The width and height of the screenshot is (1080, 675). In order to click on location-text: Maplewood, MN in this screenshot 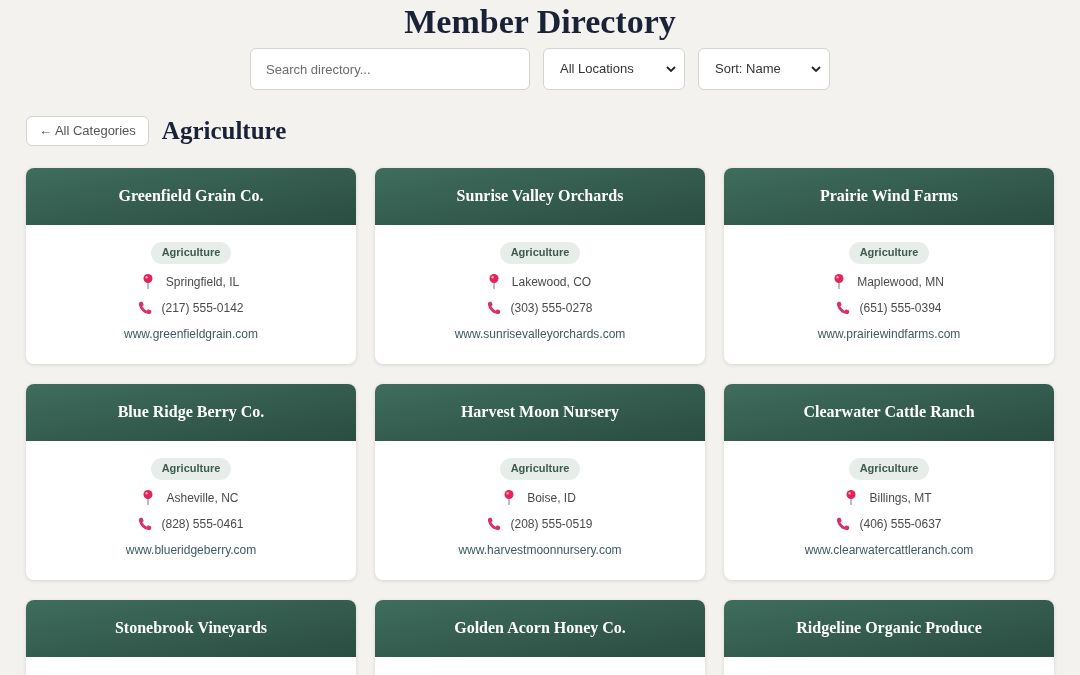, I will do `click(900, 282)`.